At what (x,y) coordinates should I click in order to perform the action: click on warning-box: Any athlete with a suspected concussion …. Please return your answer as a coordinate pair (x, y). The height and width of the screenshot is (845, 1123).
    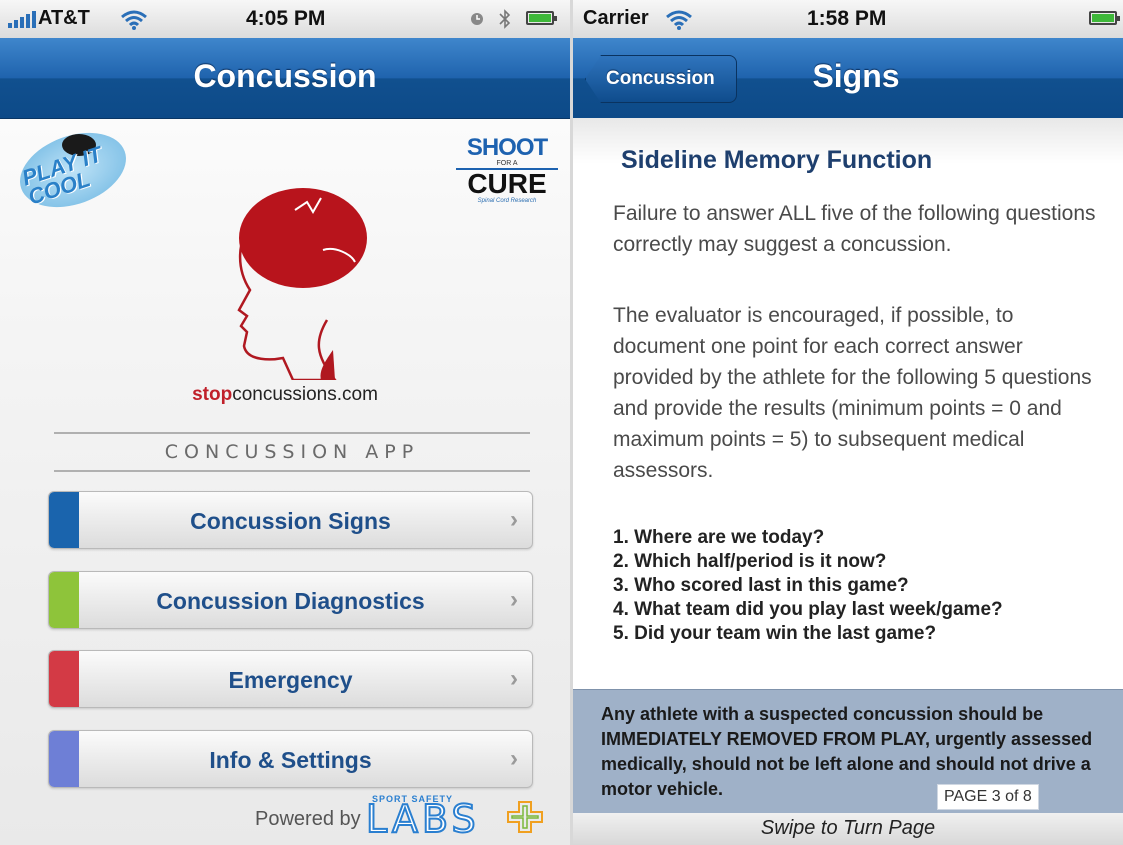
    Looking at the image, I should click on (848, 751).